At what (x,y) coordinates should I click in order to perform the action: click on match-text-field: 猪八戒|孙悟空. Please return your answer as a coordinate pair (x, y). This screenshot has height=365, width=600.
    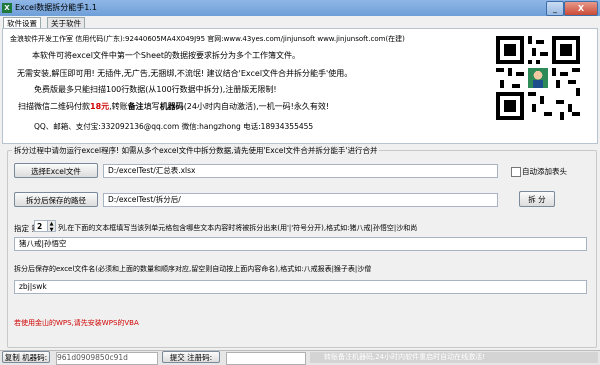
    Looking at the image, I should click on (300, 244).